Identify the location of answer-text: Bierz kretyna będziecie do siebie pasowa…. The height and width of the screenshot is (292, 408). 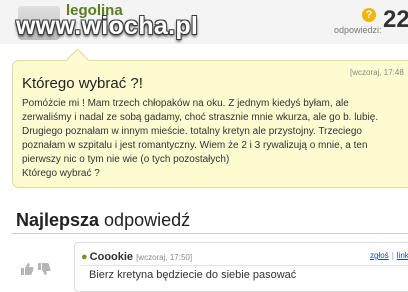
(193, 275).